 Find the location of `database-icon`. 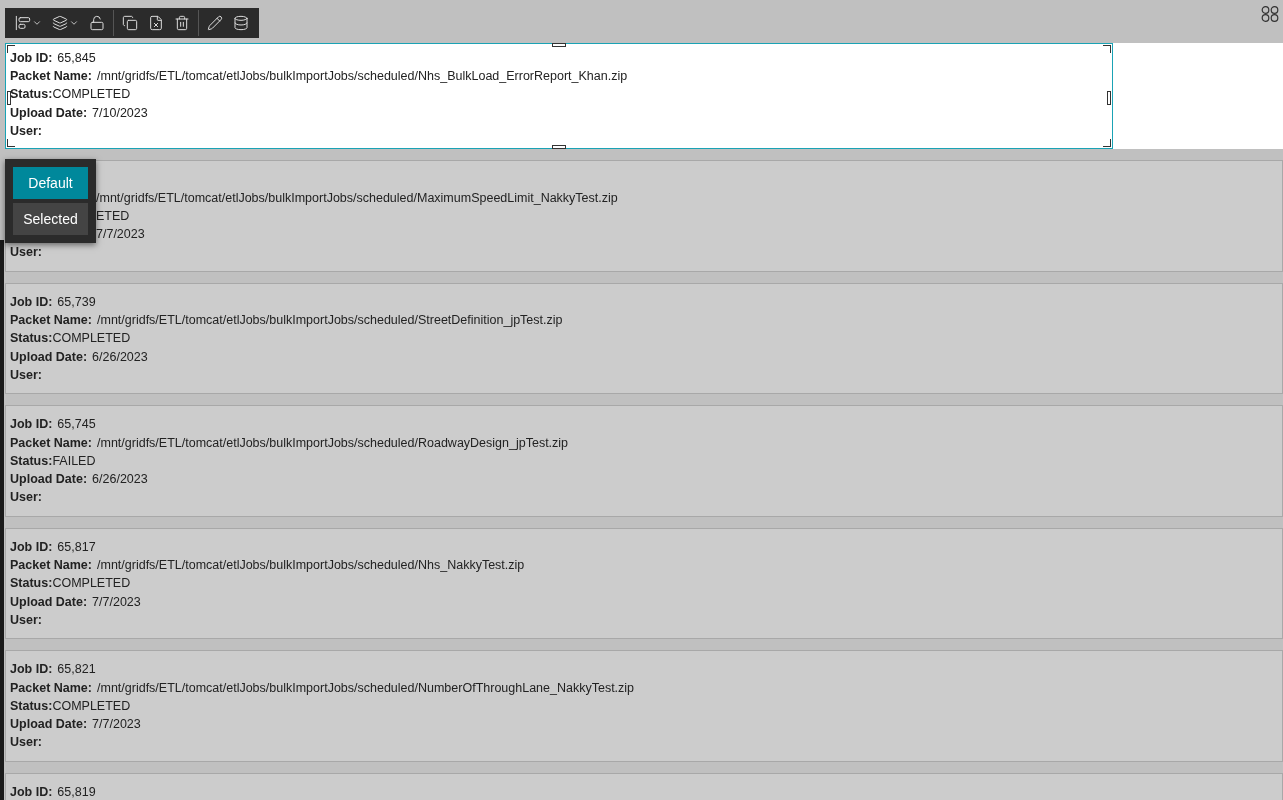

database-icon is located at coordinates (241, 23).